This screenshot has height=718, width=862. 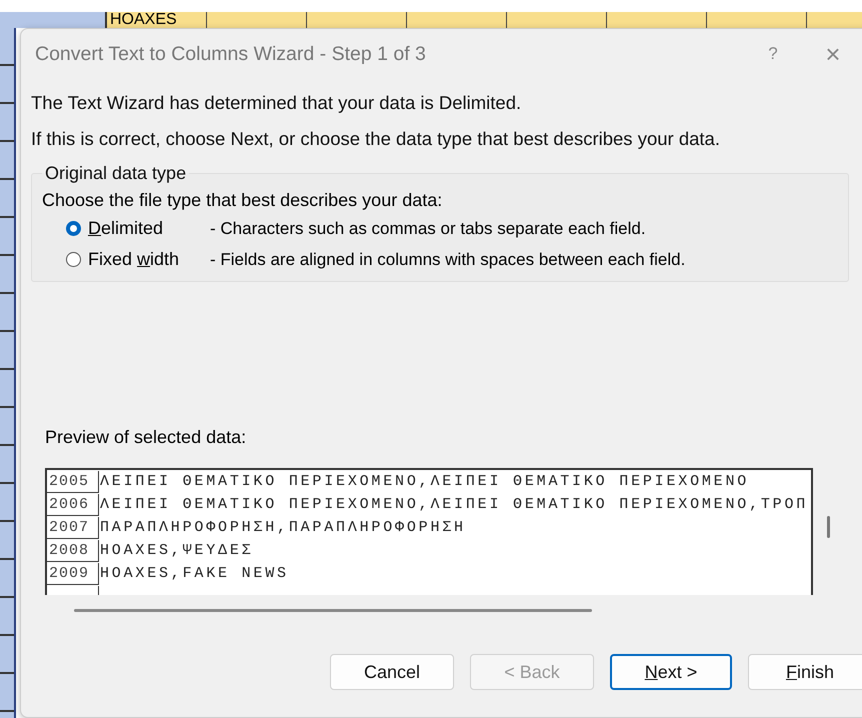 What do you see at coordinates (146, 437) in the screenshot?
I see `preview-label: Preview of selected data:` at bounding box center [146, 437].